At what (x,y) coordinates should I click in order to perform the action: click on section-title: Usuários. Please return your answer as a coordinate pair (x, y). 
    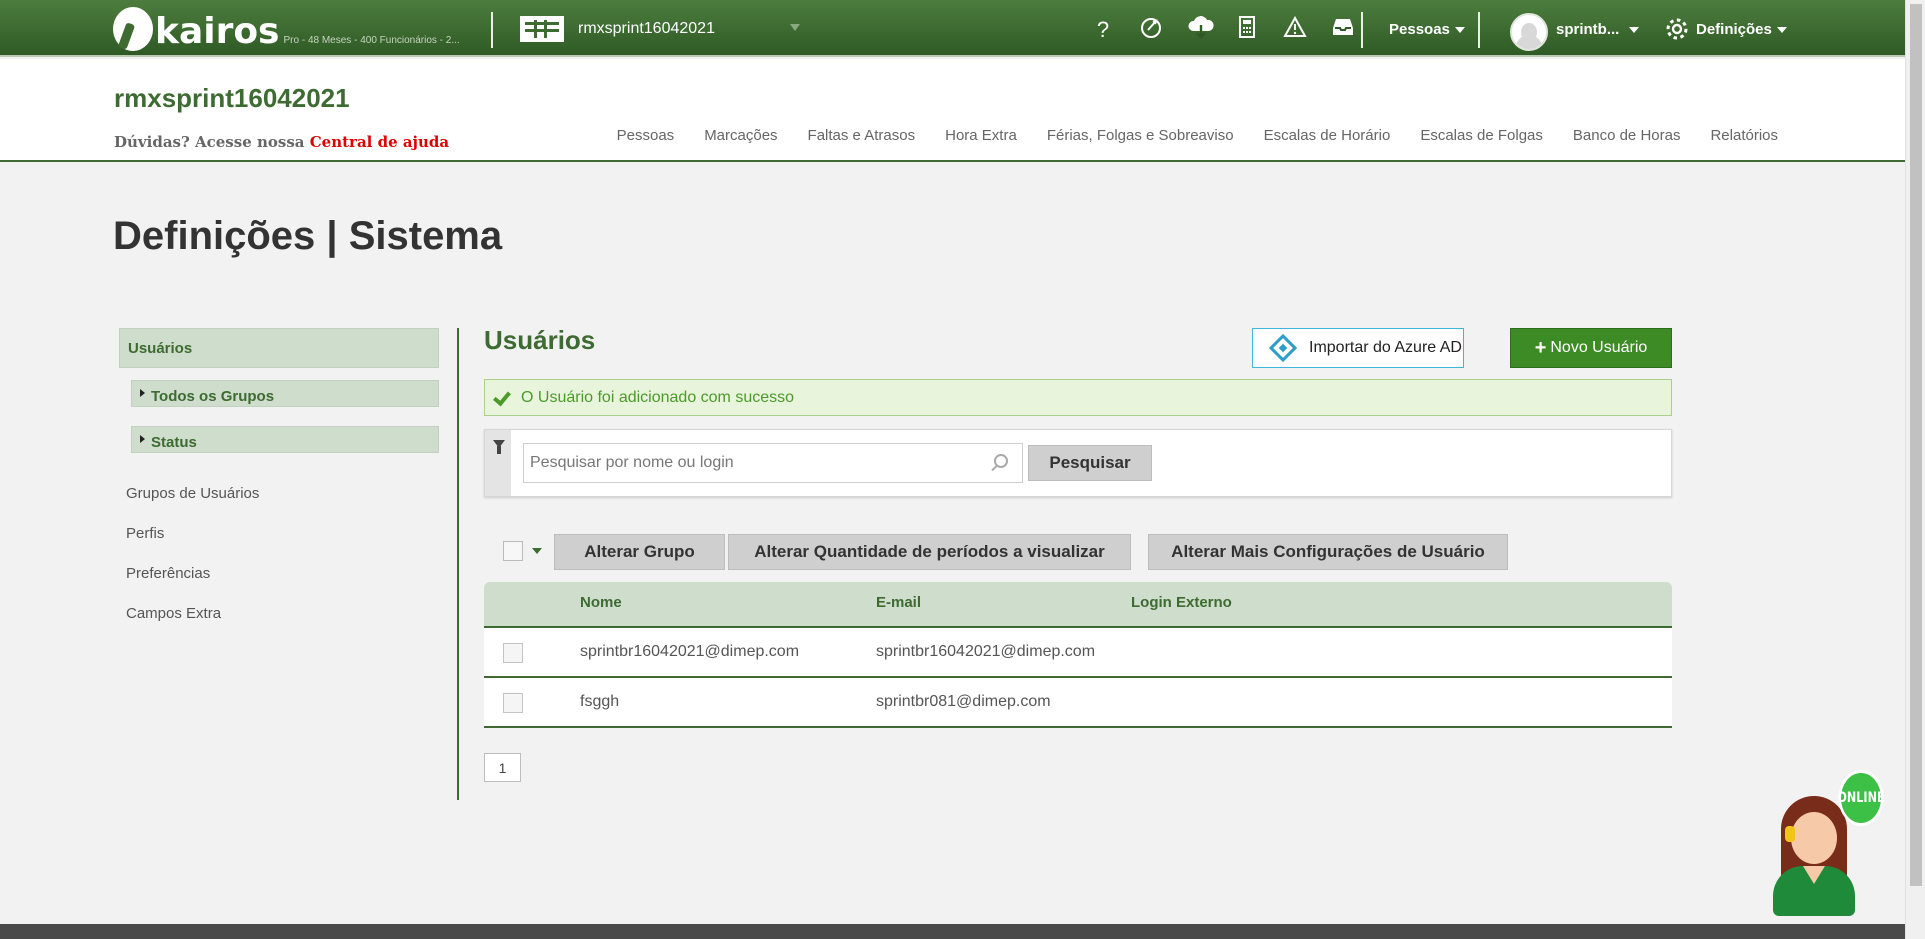
    Looking at the image, I should click on (540, 340).